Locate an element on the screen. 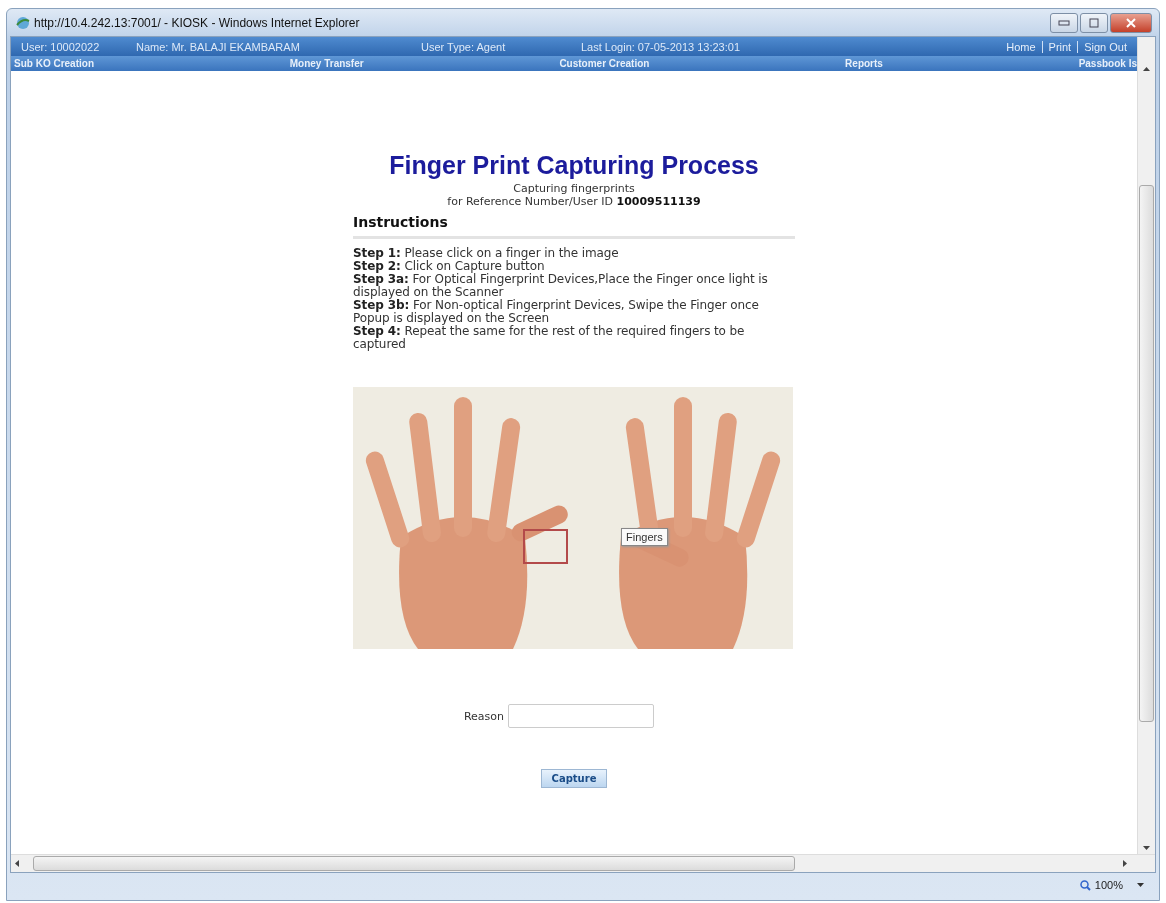 The image size is (1166, 903). tooltip: Fingers is located at coordinates (644, 537).